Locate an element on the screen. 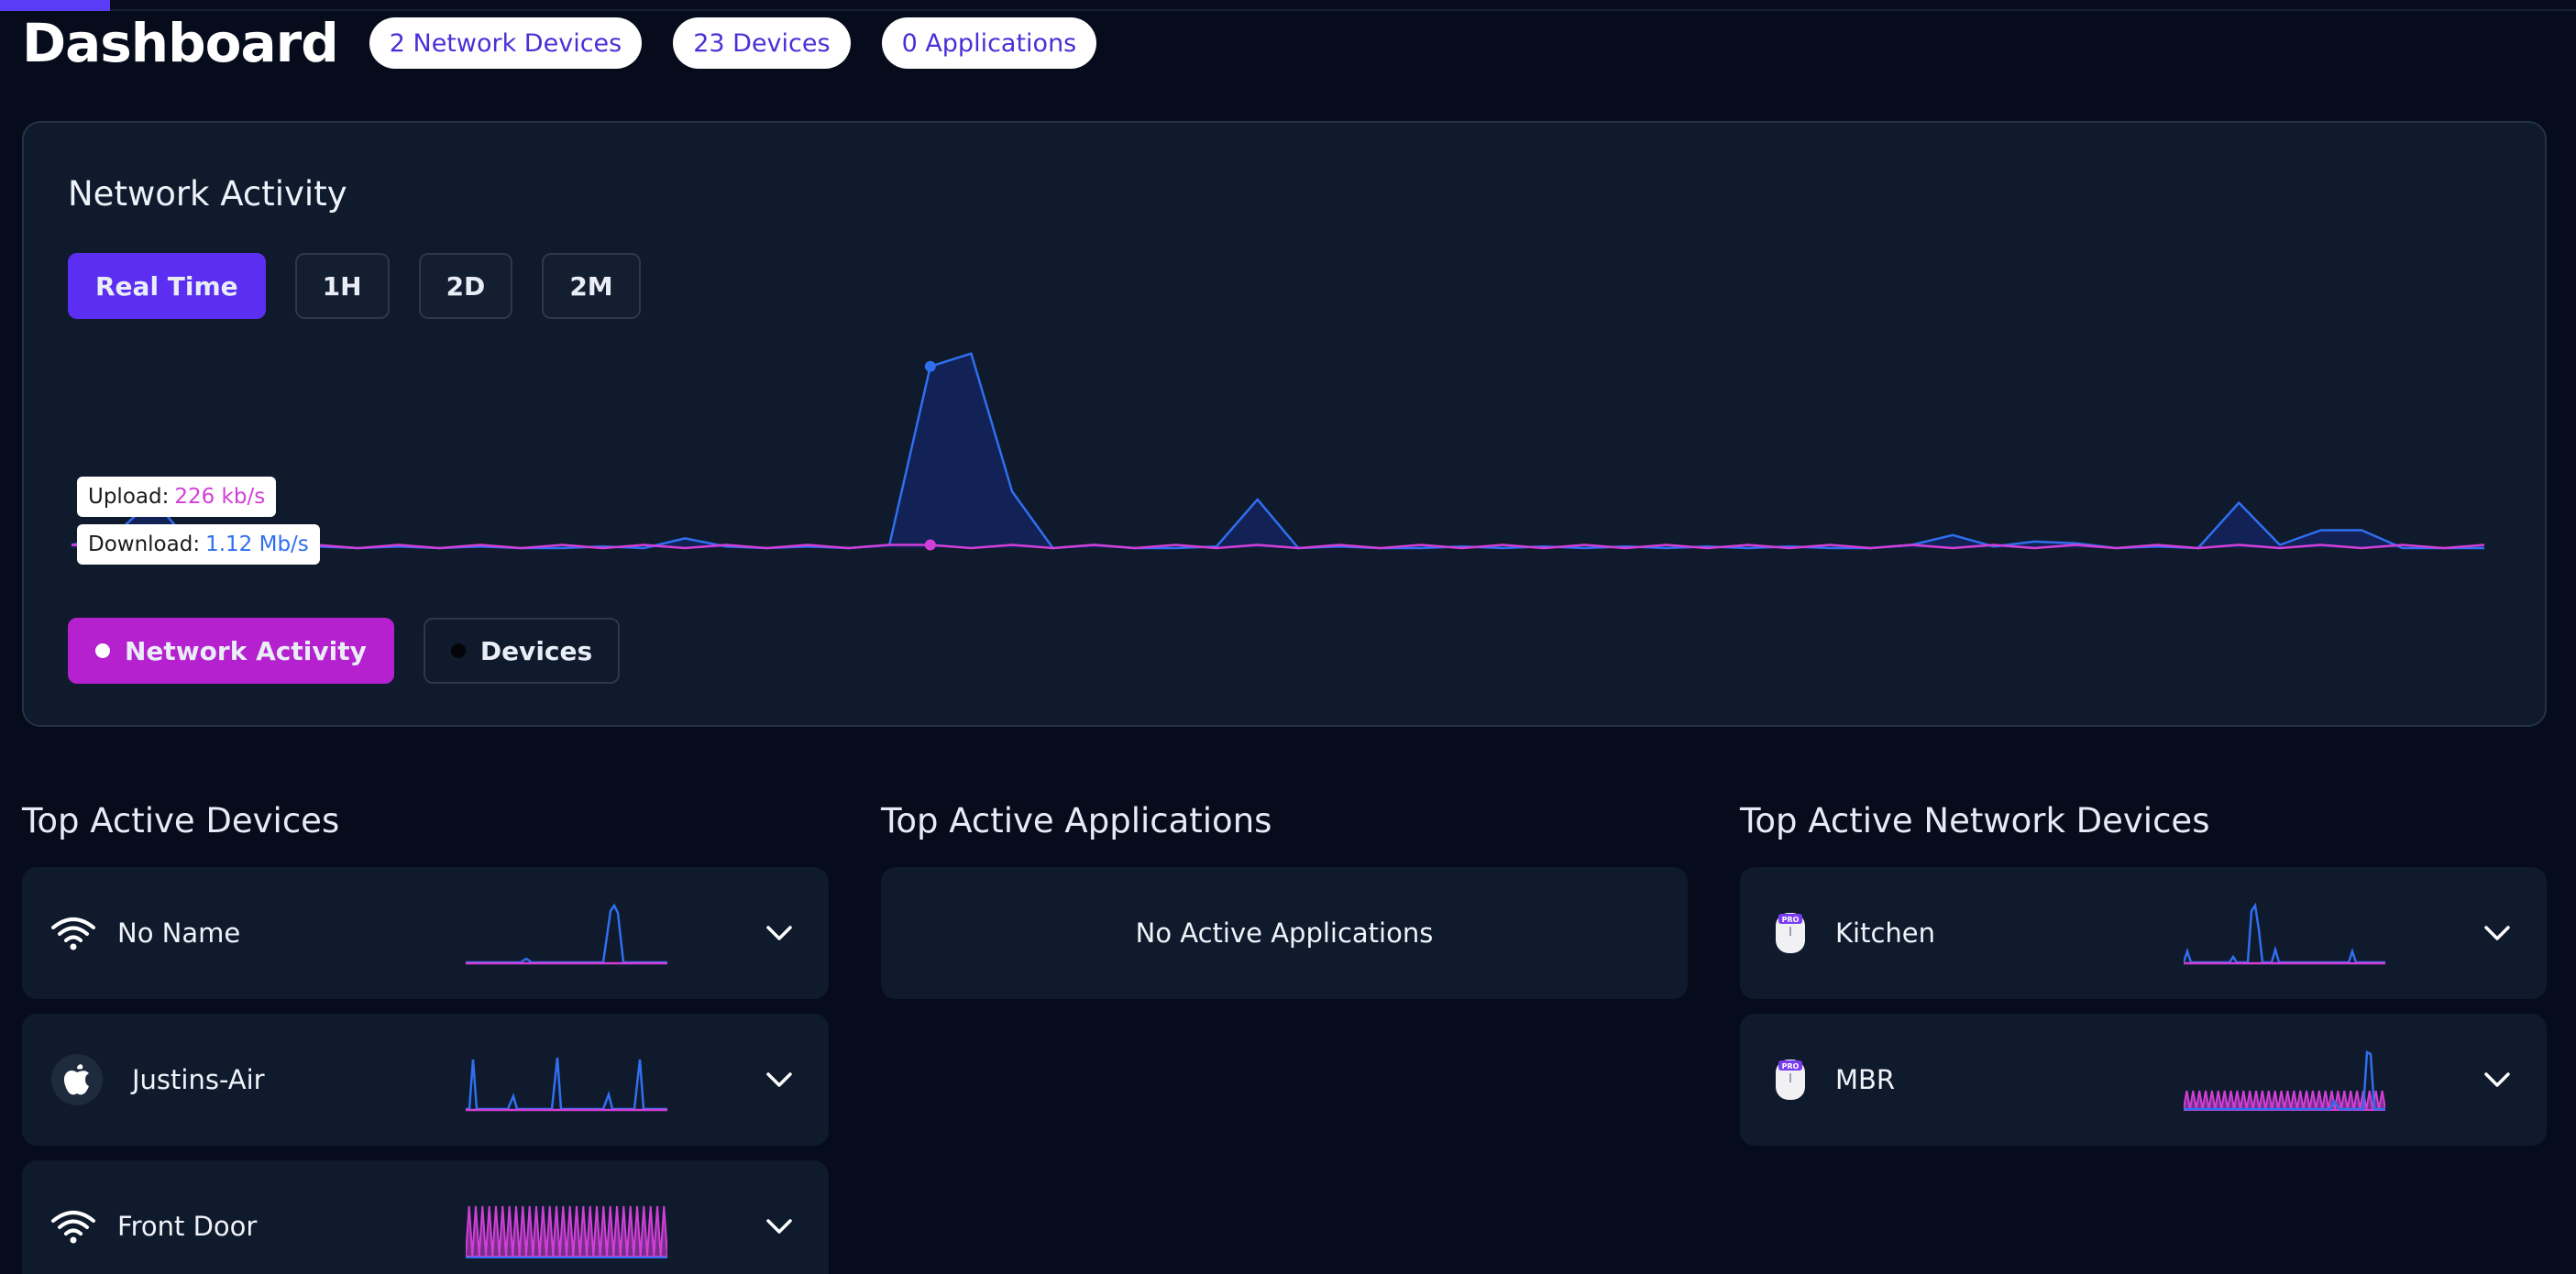  download-value: 1.12 Mb/s is located at coordinates (257, 544).